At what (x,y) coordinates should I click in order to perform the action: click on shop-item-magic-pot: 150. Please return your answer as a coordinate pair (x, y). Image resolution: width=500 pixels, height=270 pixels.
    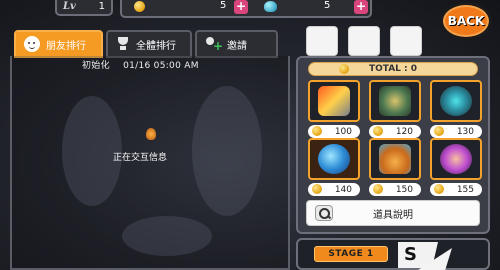
    Looking at the image, I should click on (395, 167).